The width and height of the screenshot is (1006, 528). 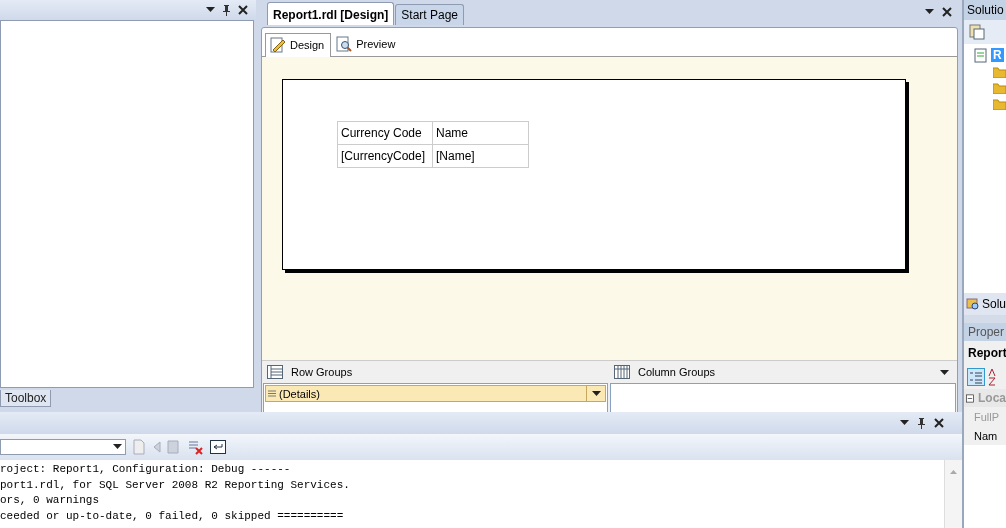 What do you see at coordinates (480, 133) in the screenshot?
I see `table-header-cell: Name` at bounding box center [480, 133].